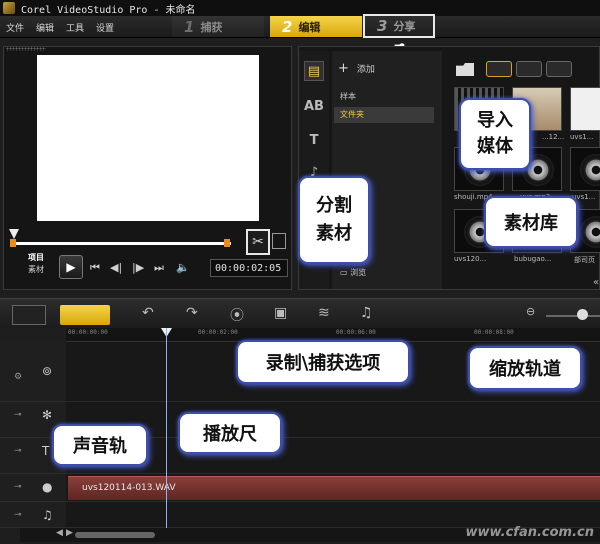 This screenshot has height=544, width=600. I want to click on watermark: www.cfan.com.cn, so click(529, 532).